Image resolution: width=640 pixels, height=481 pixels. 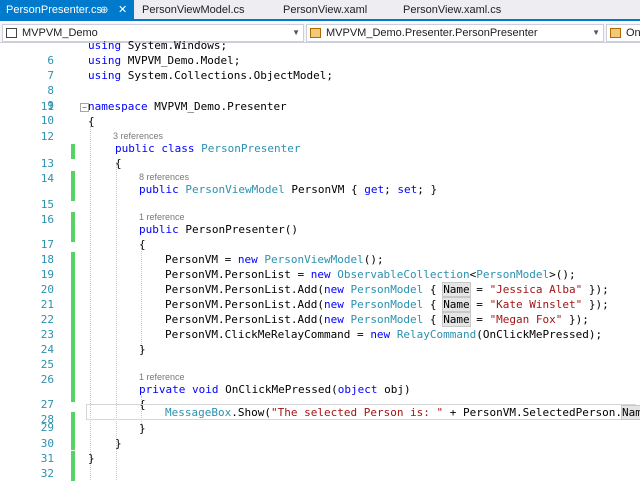 I want to click on code-line: 33, so click(x=320, y=473).